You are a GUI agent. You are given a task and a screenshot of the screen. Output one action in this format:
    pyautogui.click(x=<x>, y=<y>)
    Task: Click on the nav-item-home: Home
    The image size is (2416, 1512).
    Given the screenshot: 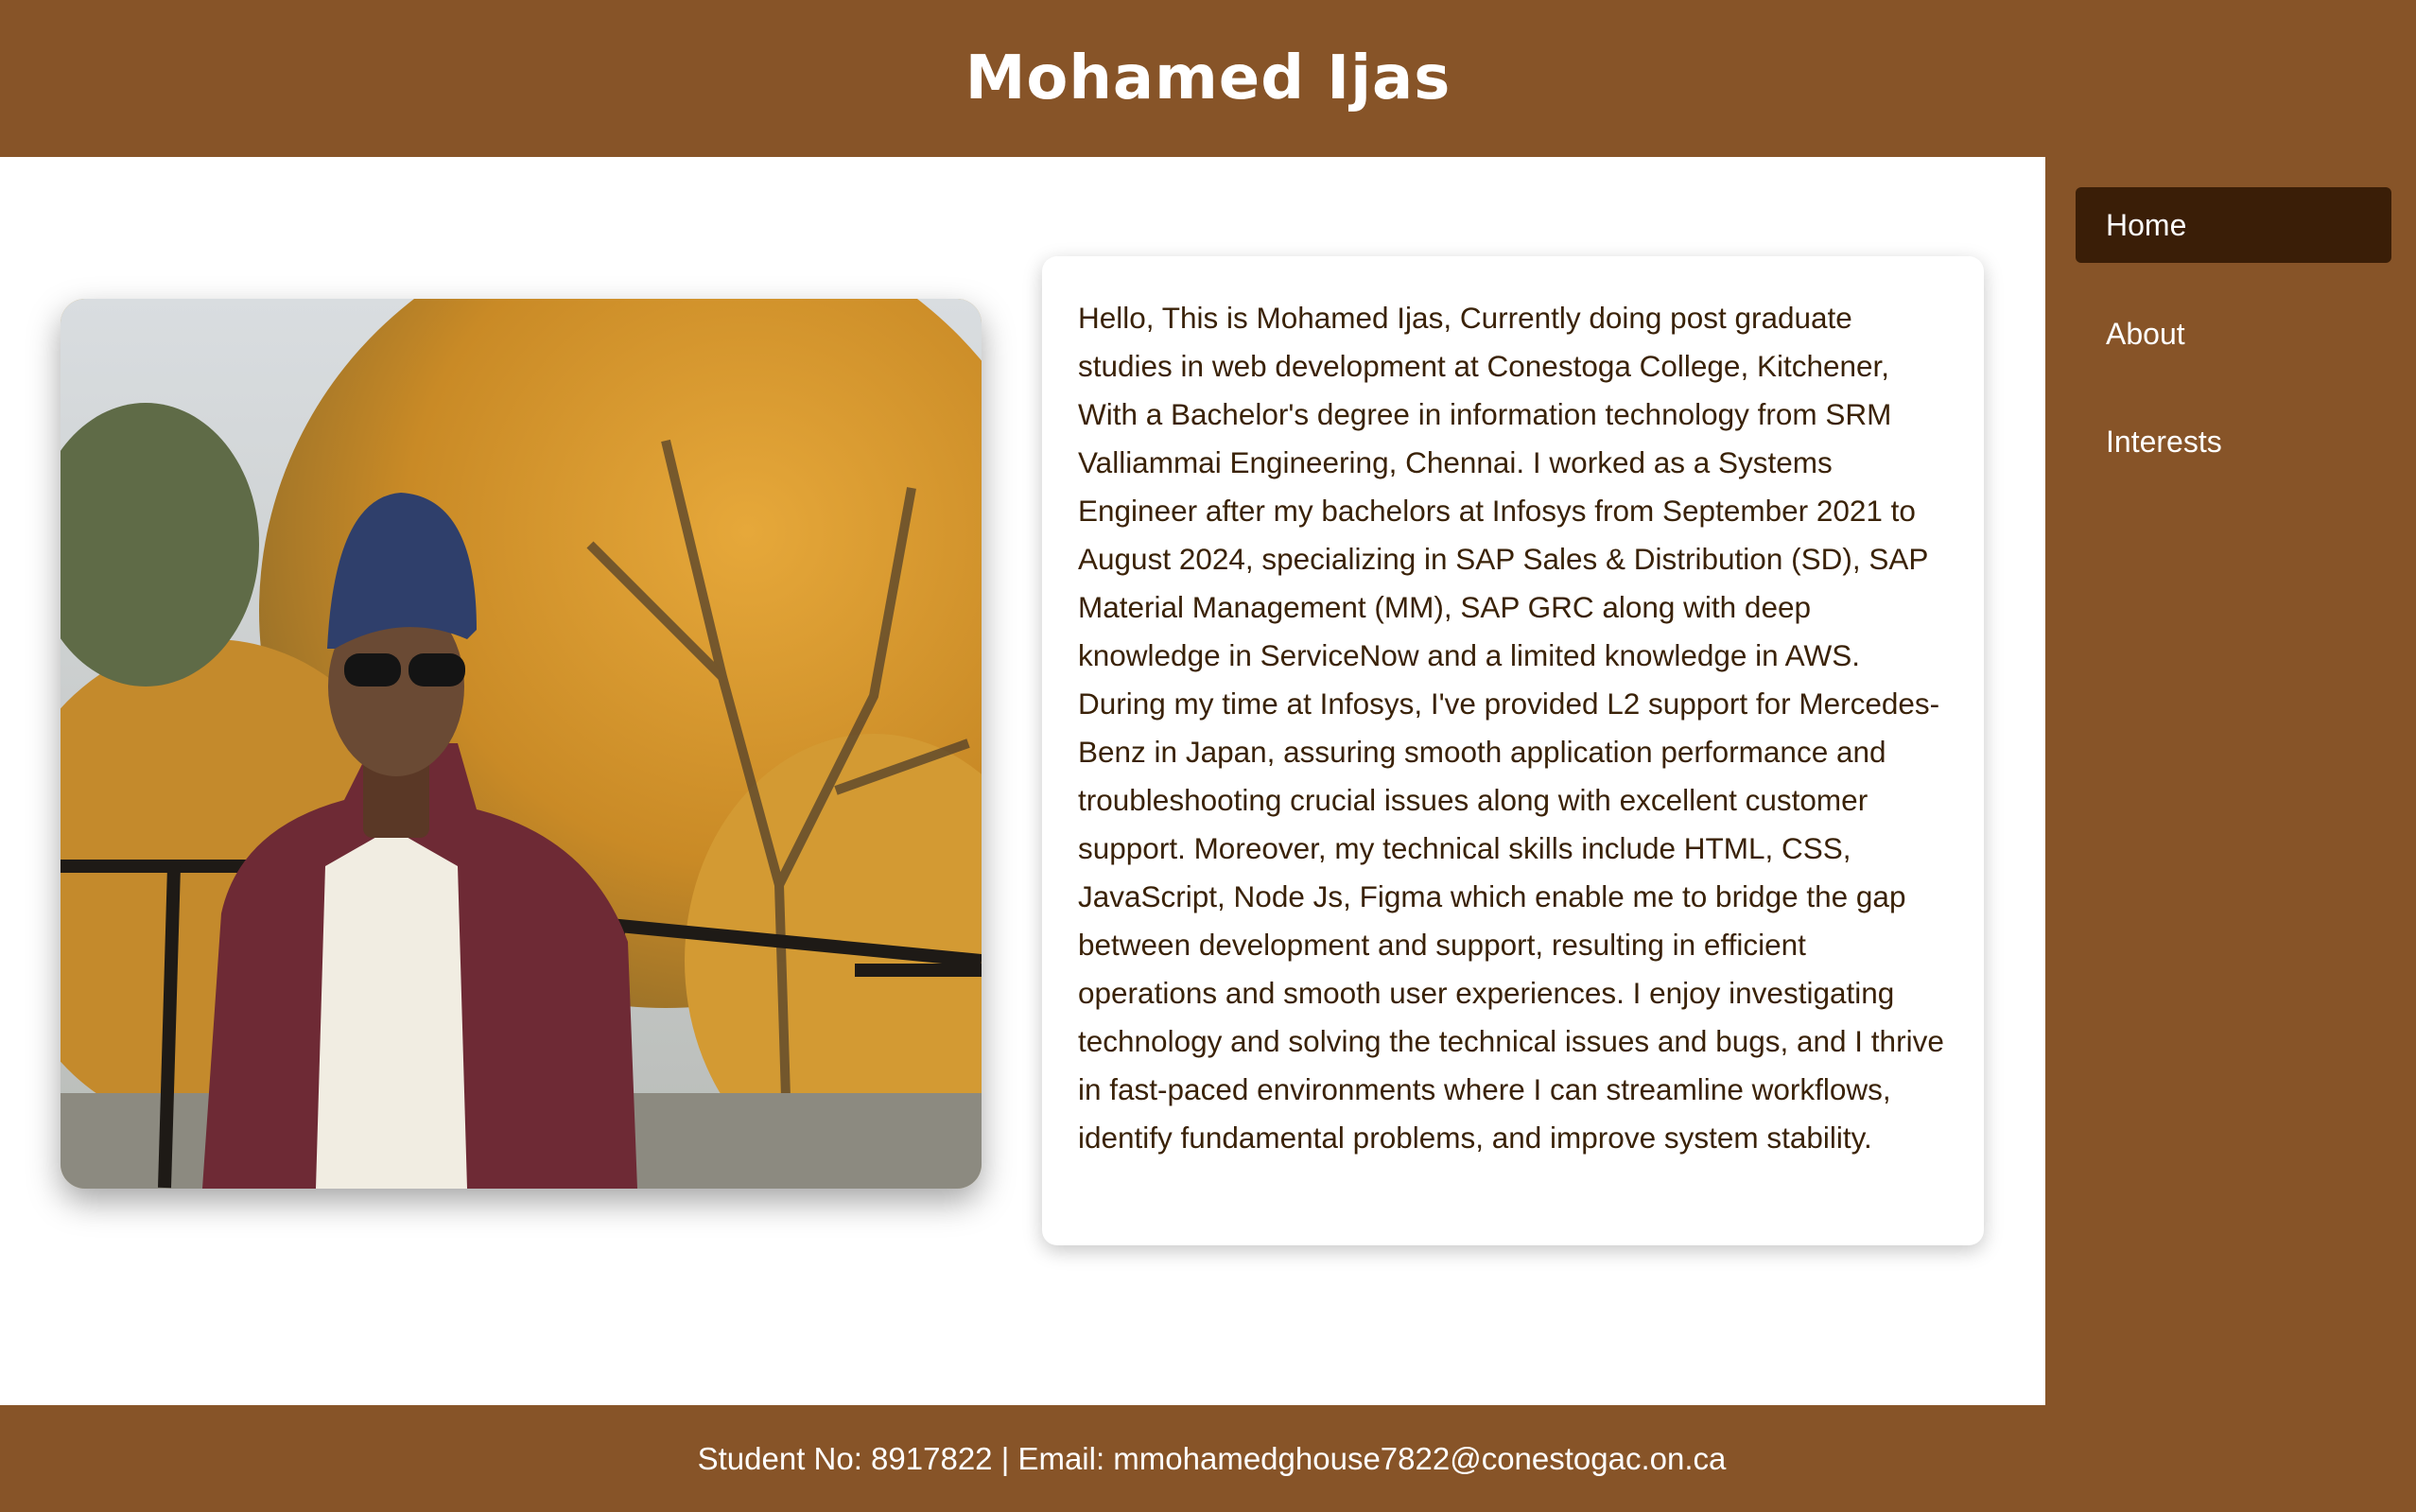 What is the action you would take?
    pyautogui.click(x=2233, y=225)
    